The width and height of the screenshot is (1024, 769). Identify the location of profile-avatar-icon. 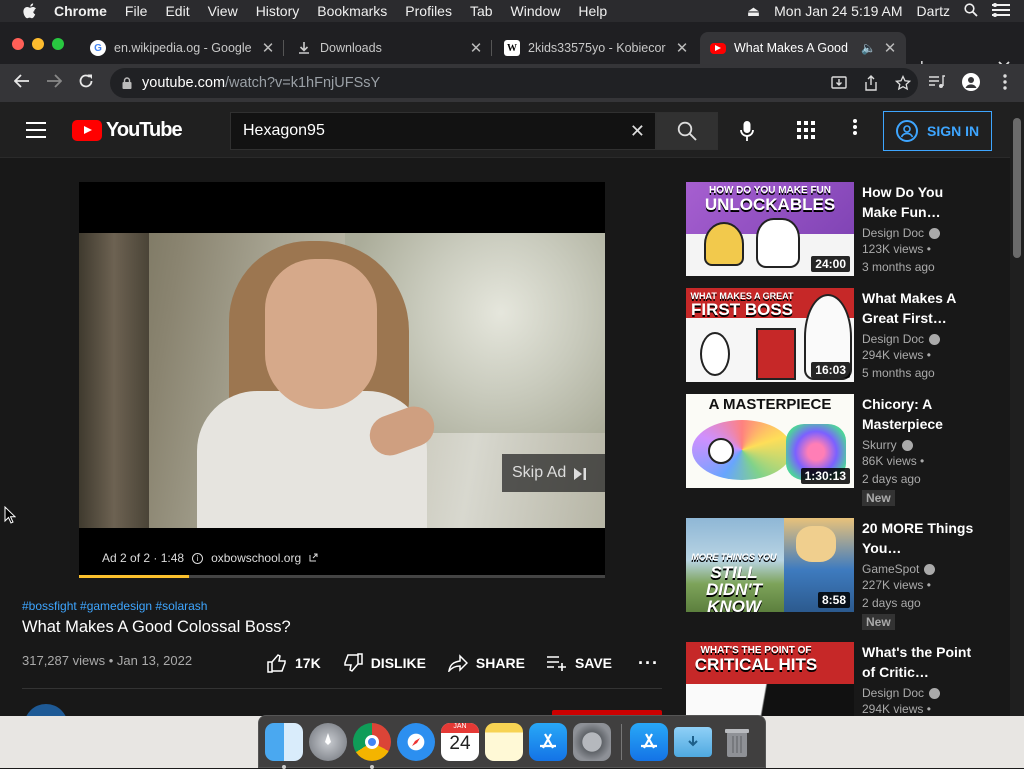
(971, 82).